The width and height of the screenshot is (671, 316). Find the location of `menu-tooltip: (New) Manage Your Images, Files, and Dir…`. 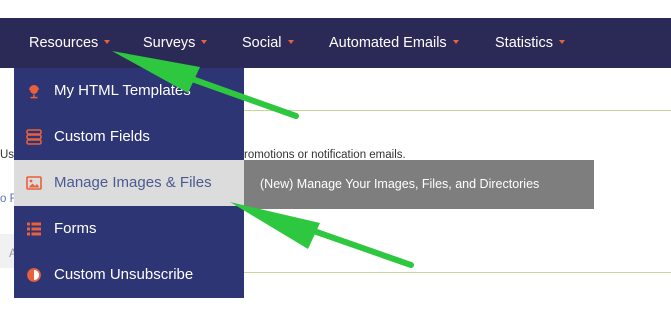

menu-tooltip: (New) Manage Your Images, Files, and Dir… is located at coordinates (419, 184).